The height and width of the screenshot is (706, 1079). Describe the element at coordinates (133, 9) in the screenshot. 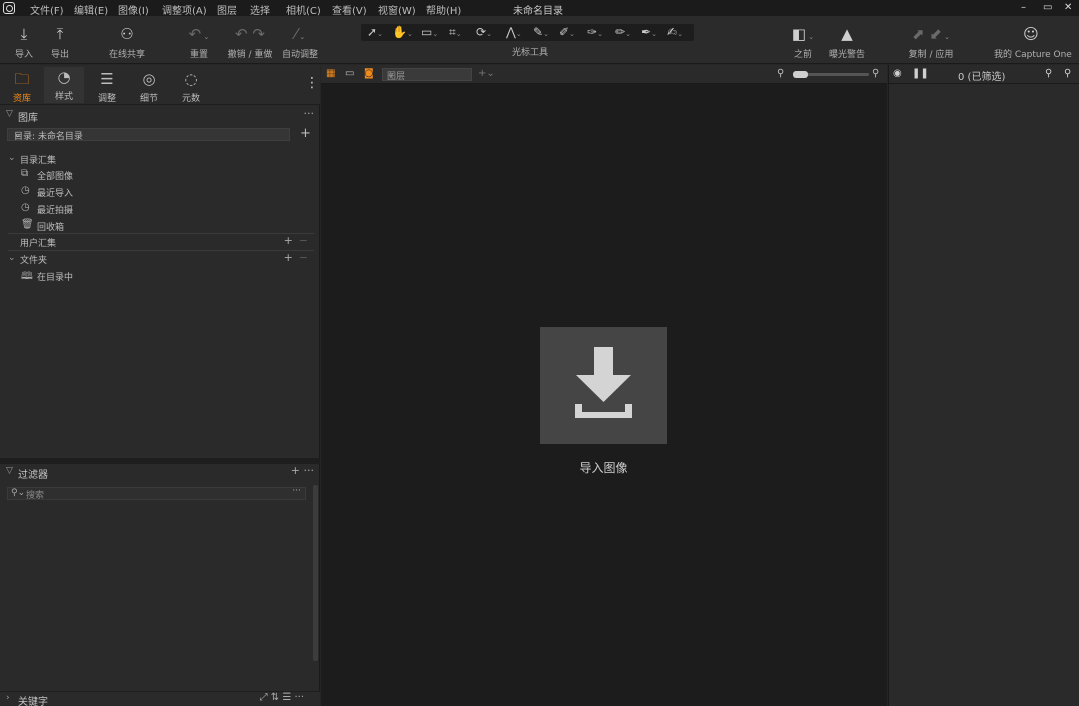

I see `menu-image: 图像(I)` at that location.